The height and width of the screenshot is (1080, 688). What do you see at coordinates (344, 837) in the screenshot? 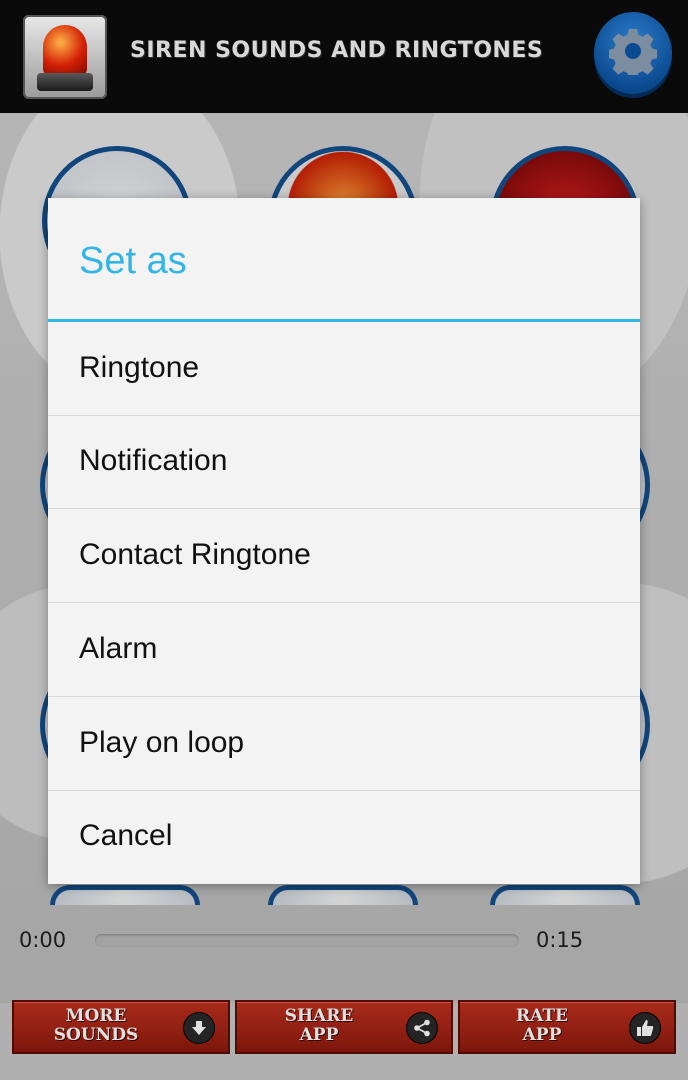
I see `option-cancel: Cancel` at bounding box center [344, 837].